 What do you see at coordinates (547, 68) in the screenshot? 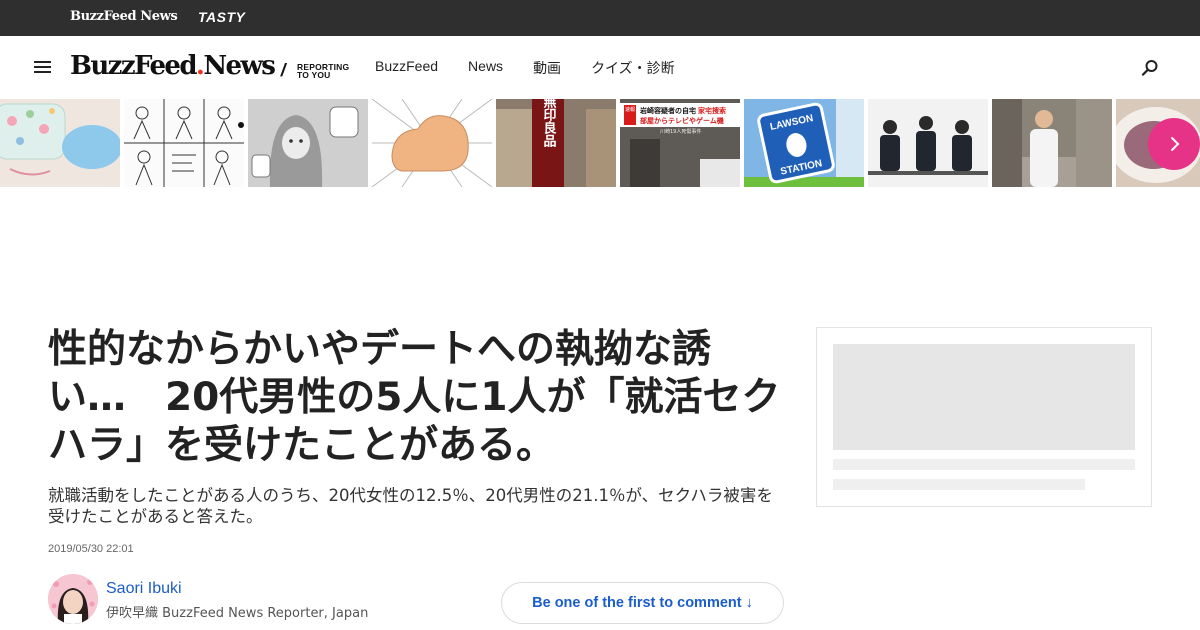
I see `nav-link-video: 動画` at bounding box center [547, 68].